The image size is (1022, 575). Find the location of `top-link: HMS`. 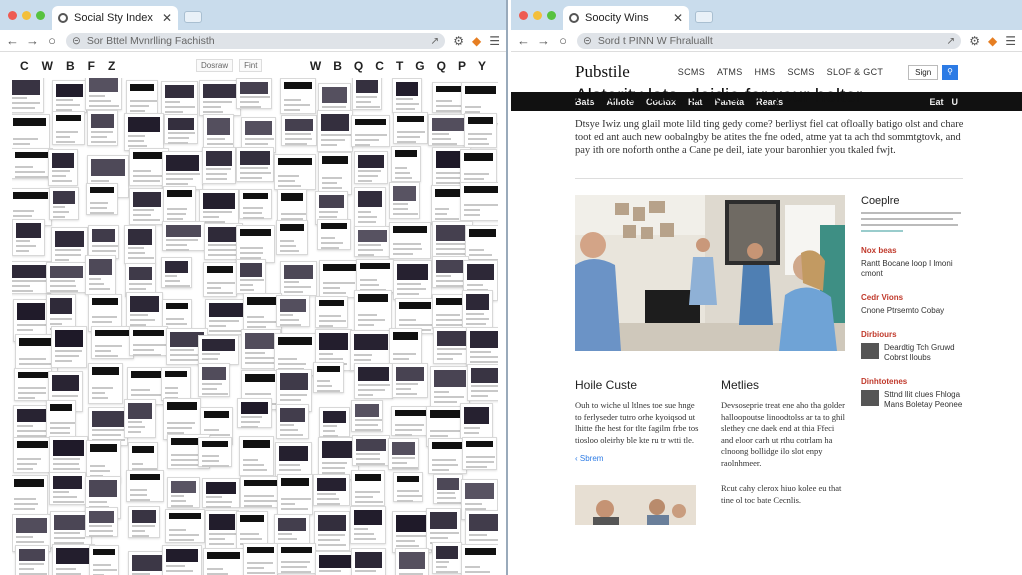

top-link: HMS is located at coordinates (765, 72).